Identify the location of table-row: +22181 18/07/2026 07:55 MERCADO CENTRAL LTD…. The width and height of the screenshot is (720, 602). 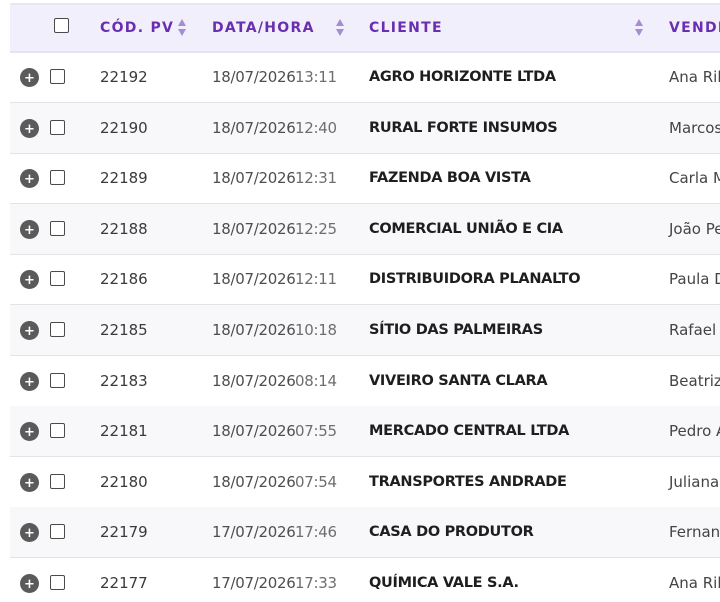
(365, 432).